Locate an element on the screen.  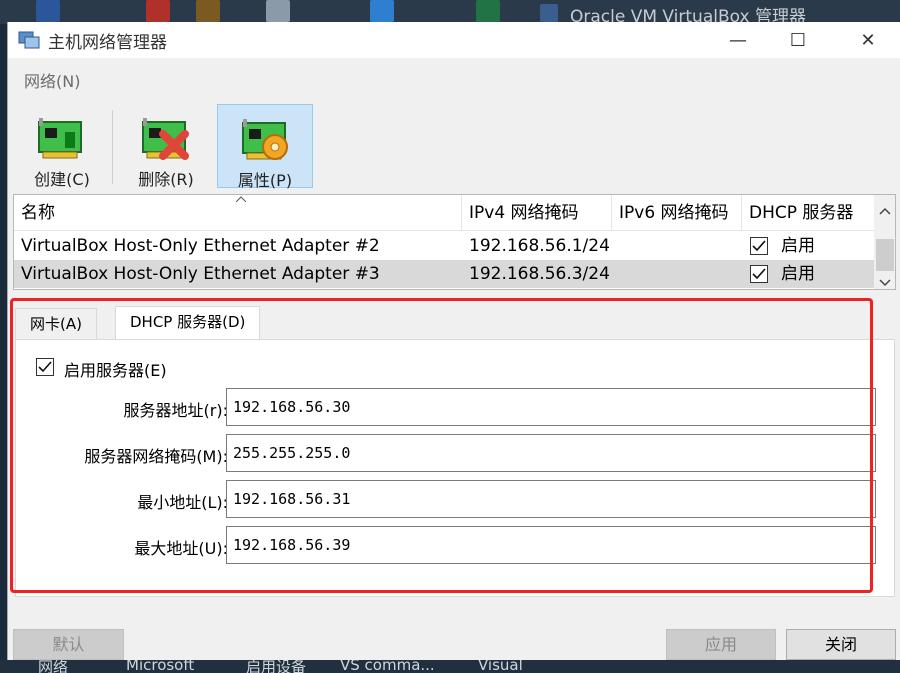
create-button: 创建(C) is located at coordinates (62, 146).